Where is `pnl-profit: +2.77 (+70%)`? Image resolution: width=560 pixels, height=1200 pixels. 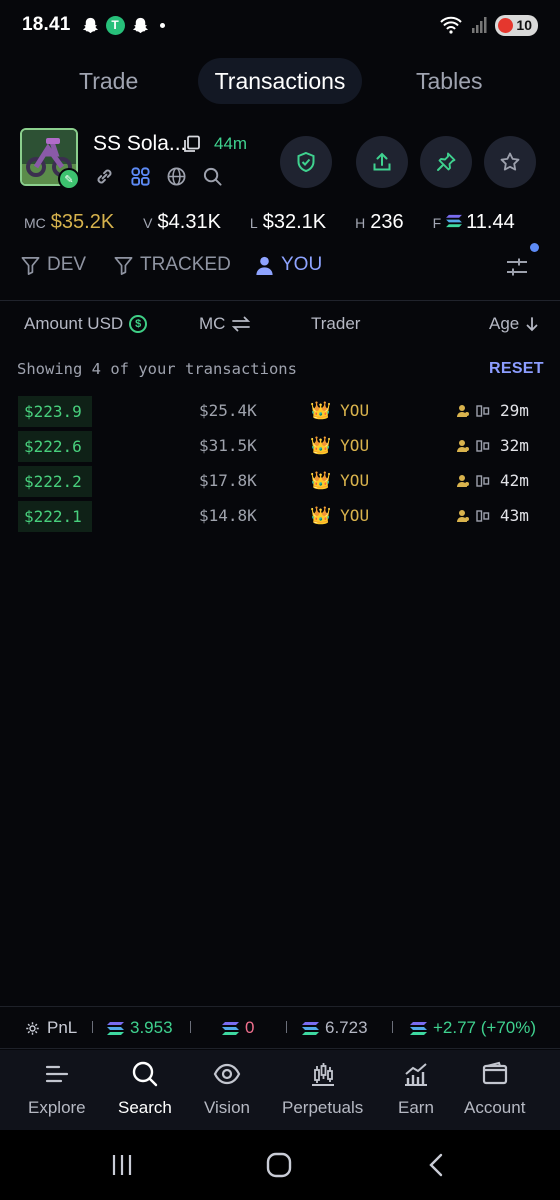 pnl-profit: +2.77 (+70%) is located at coordinates (473, 1028).